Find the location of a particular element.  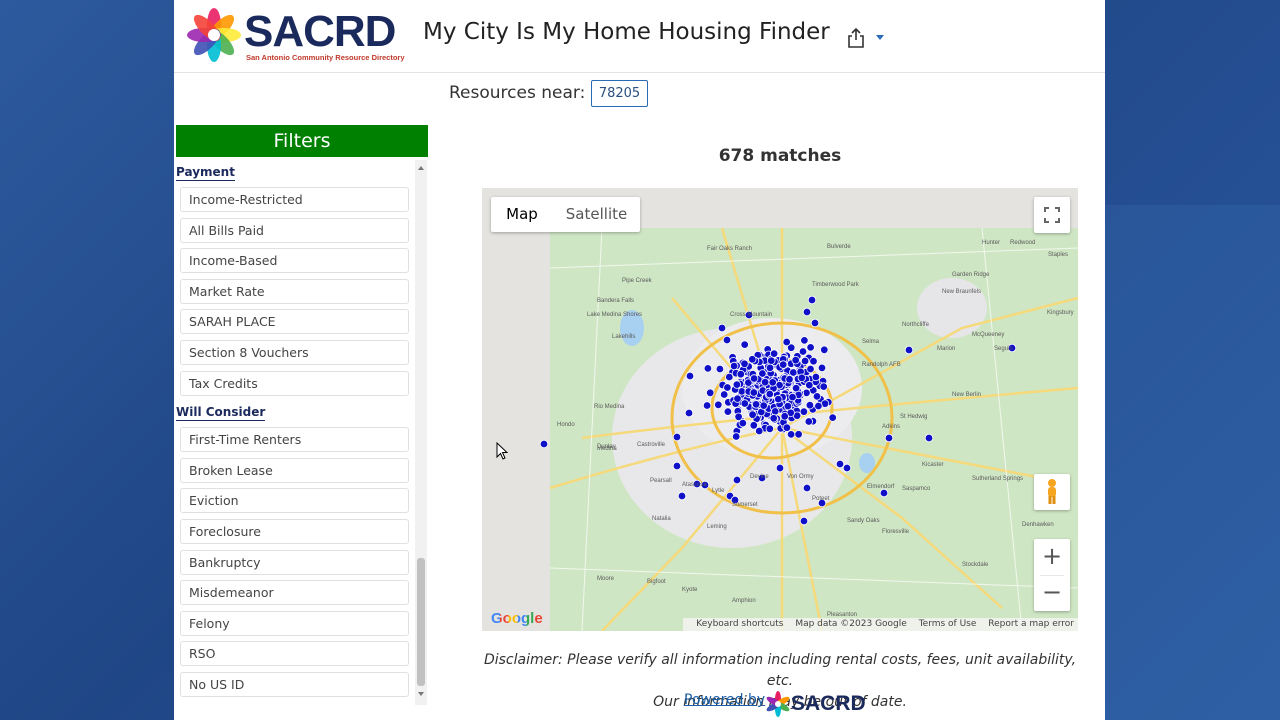

terms-of-use-link: Terms of Use is located at coordinates (948, 624).